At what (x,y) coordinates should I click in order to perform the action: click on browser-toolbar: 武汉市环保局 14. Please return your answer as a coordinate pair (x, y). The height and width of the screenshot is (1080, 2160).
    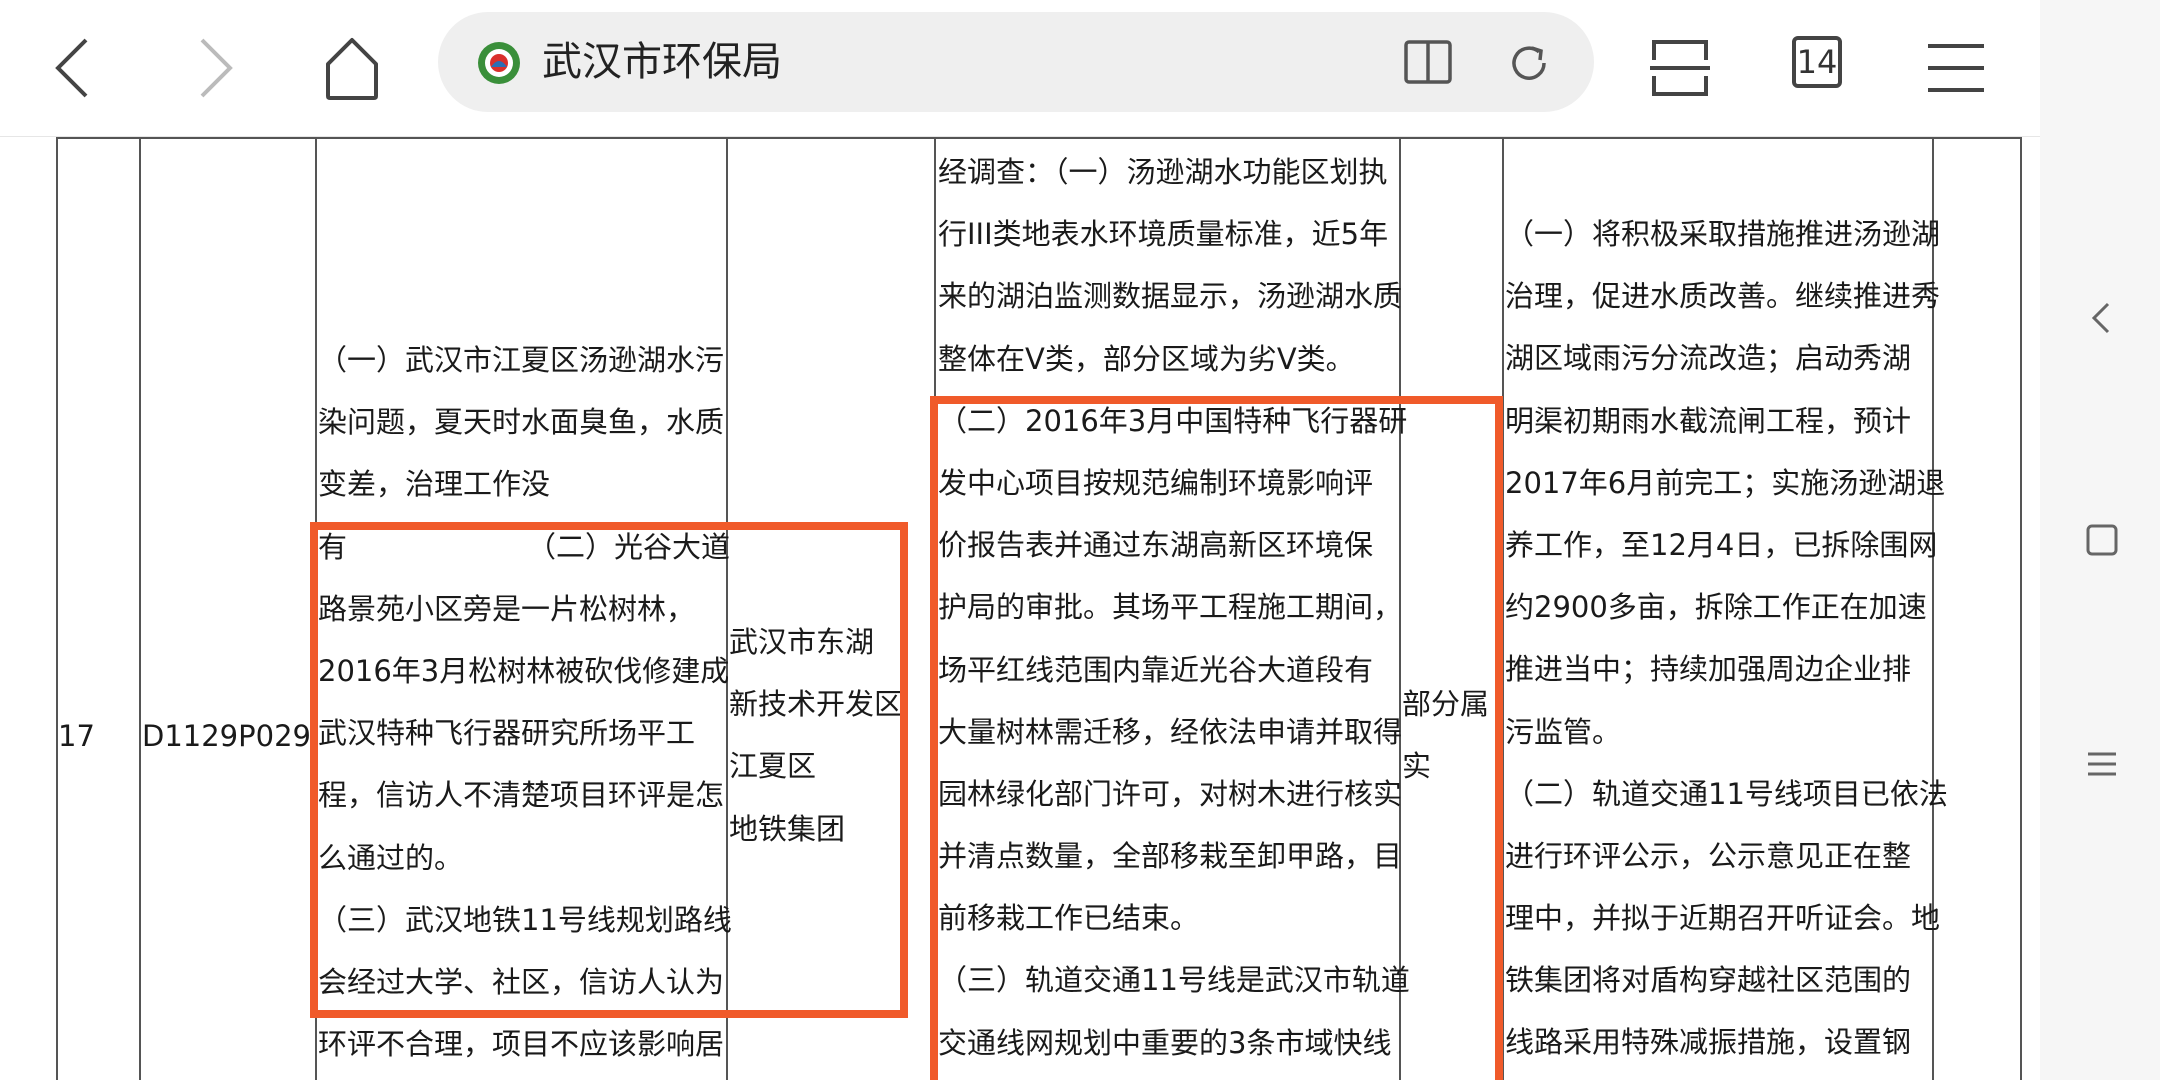
    Looking at the image, I should click on (1020, 68).